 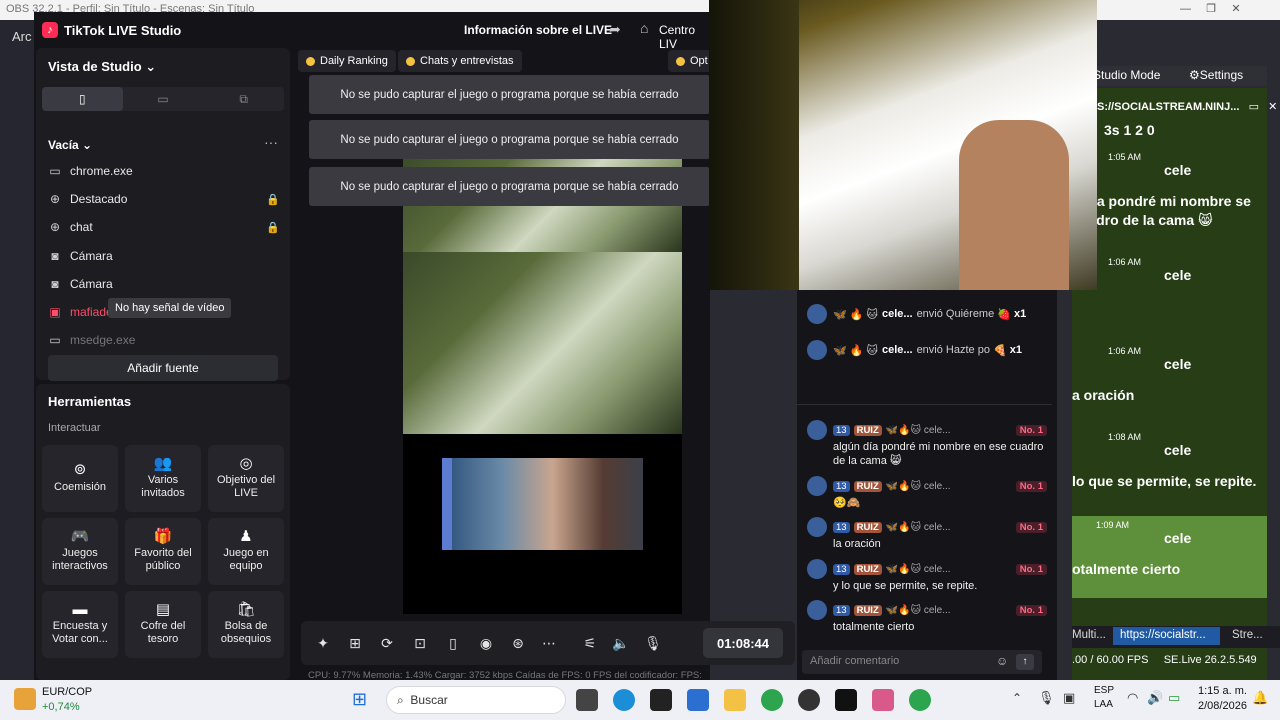 I want to click on gift-action: envió Hazte po, so click(x=953, y=350).